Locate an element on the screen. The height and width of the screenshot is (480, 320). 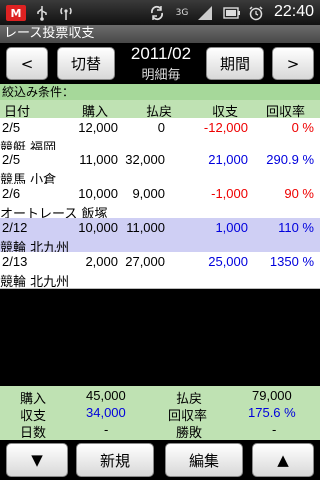
row-payout: 32,000 is located at coordinates (145, 159).